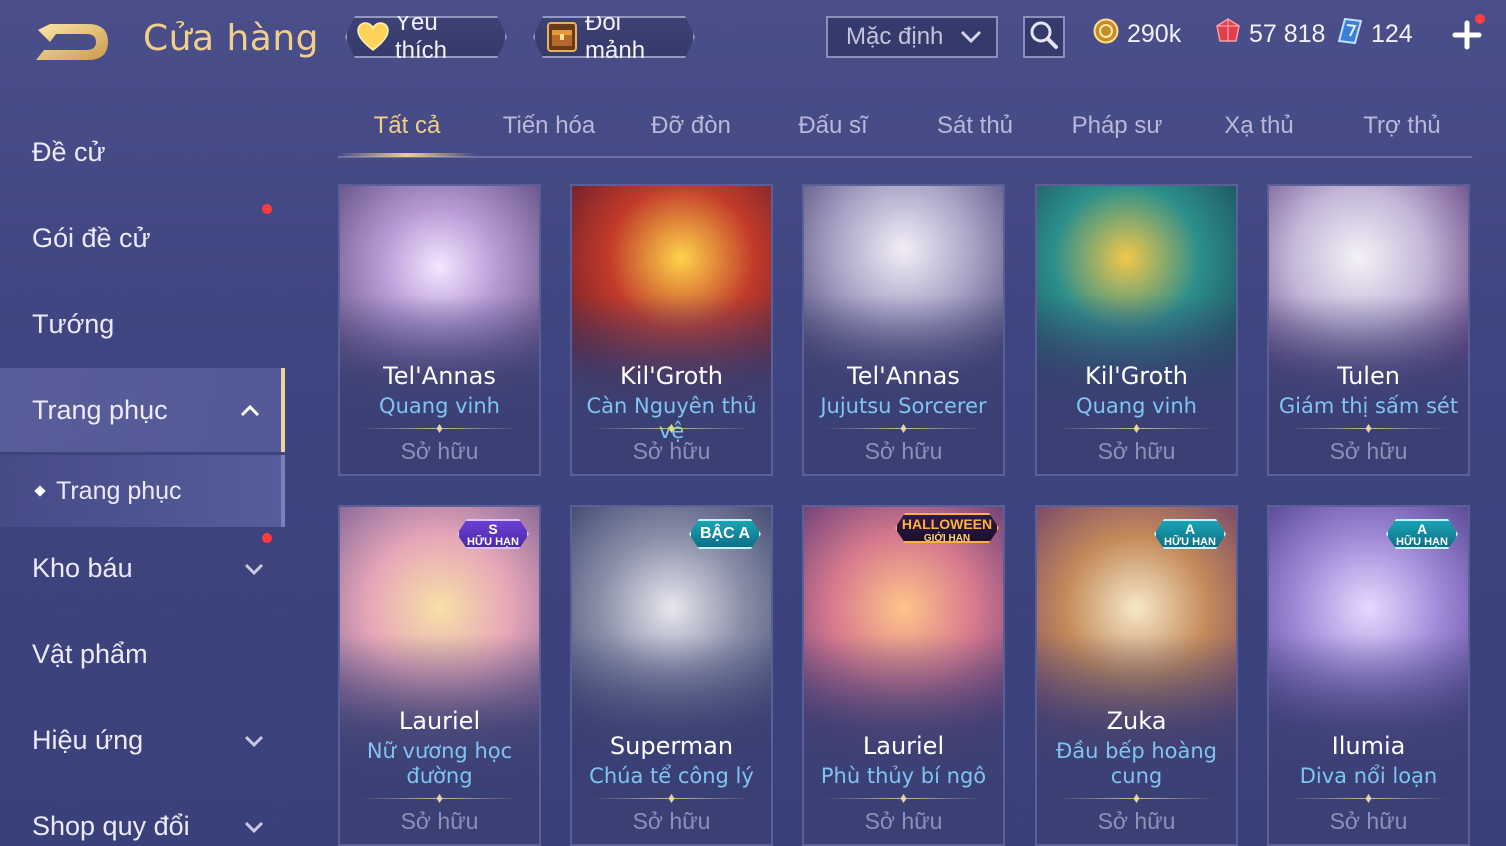 The height and width of the screenshot is (846, 1506). Describe the element at coordinates (142, 152) in the screenshot. I see `sidebar-item-featured: Đề cử` at that location.